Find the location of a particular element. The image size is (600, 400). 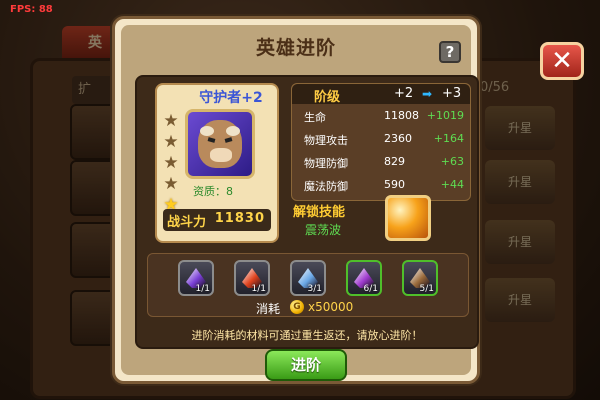

unlock-skill-label: 解锁技能 is located at coordinates (319, 212).